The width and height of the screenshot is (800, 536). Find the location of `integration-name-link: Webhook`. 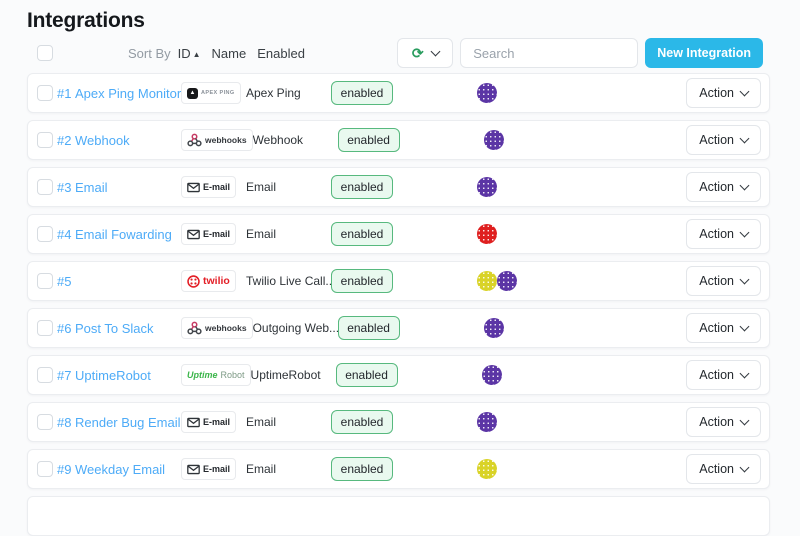

integration-name-link: Webhook is located at coordinates (128, 140).